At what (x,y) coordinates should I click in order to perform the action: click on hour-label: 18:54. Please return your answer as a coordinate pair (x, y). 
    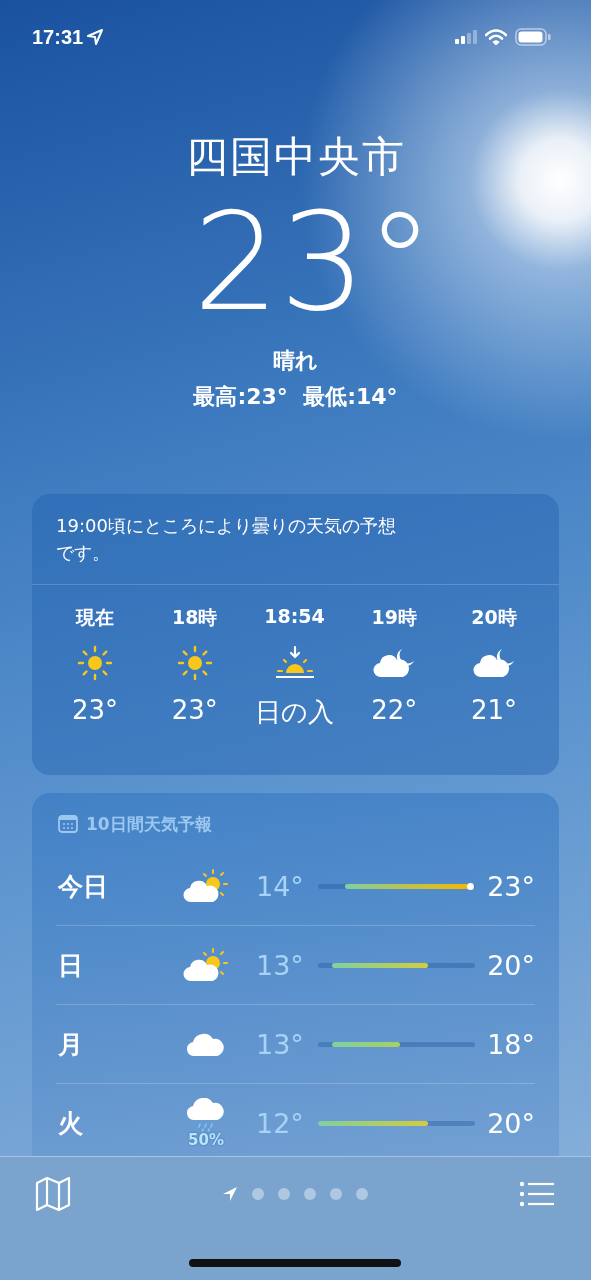
    Looking at the image, I should click on (294, 617).